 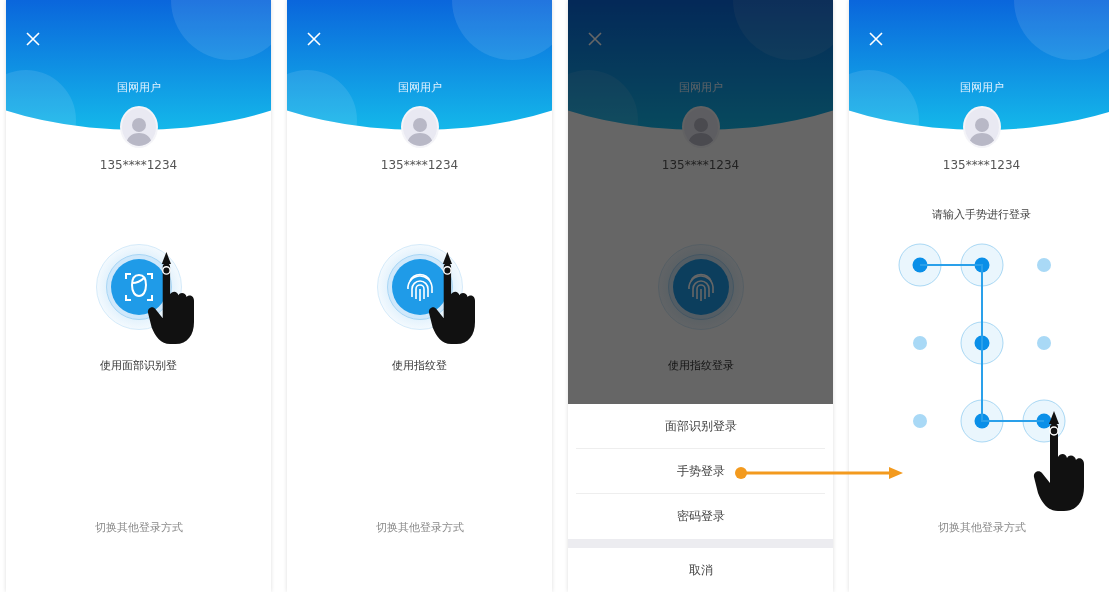 I want to click on login-method-label: 使用指纹登, so click(x=419, y=365).